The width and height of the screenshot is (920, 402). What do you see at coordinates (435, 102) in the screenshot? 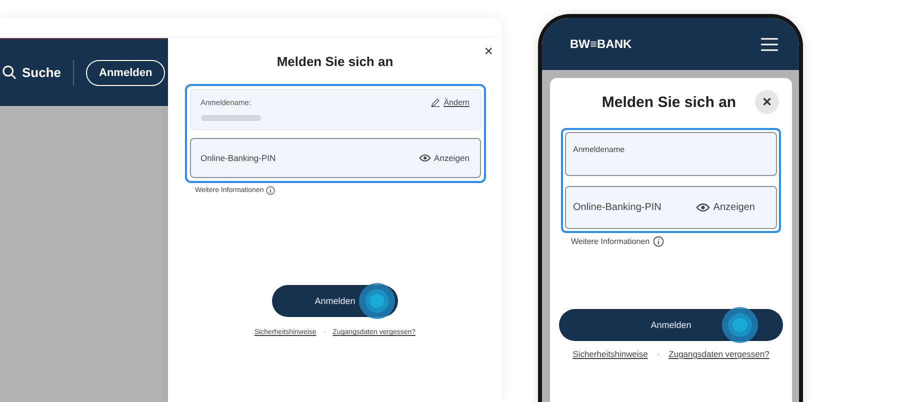
I see `pencil-icon` at bounding box center [435, 102].